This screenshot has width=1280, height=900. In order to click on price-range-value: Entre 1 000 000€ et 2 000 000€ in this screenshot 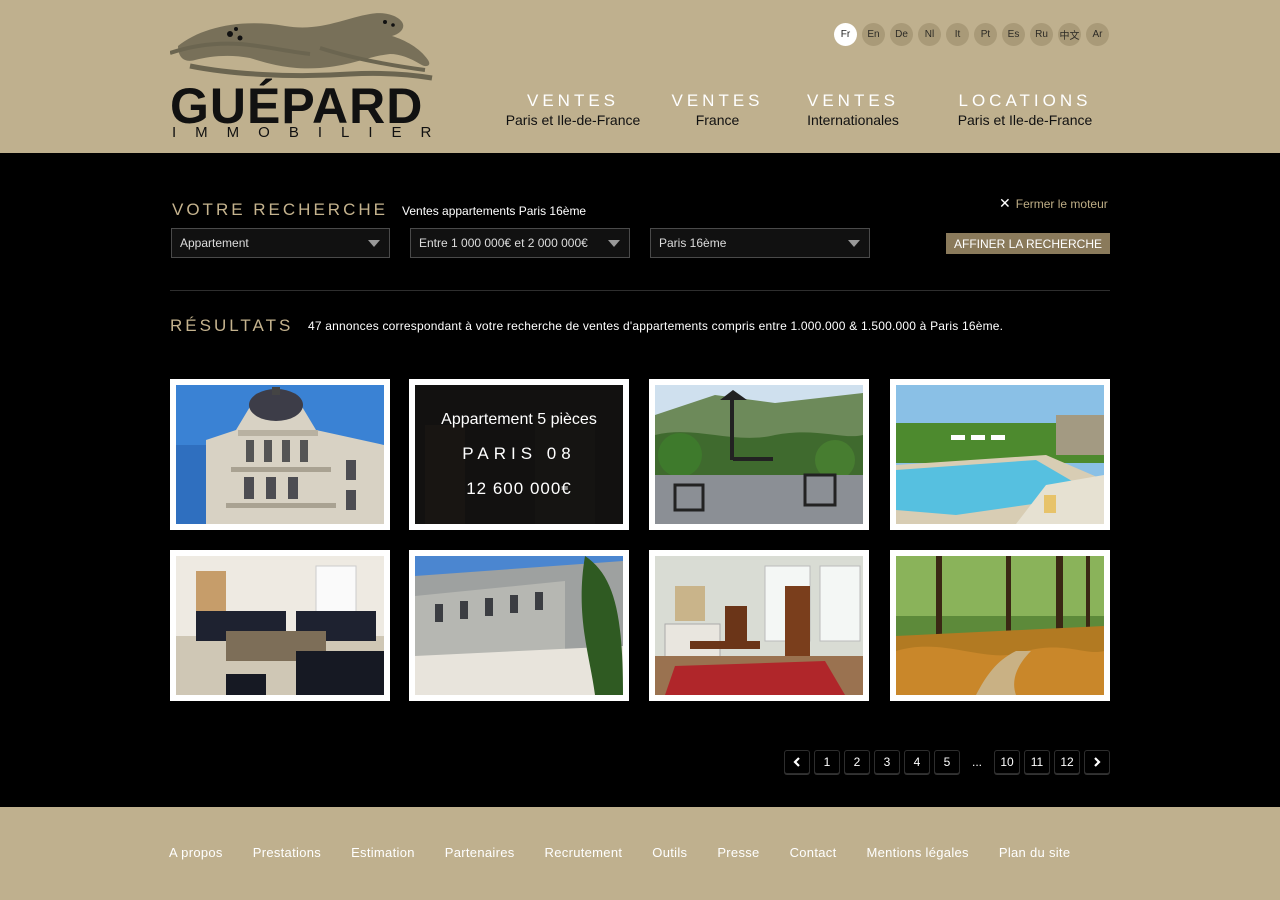, I will do `click(503, 243)`.